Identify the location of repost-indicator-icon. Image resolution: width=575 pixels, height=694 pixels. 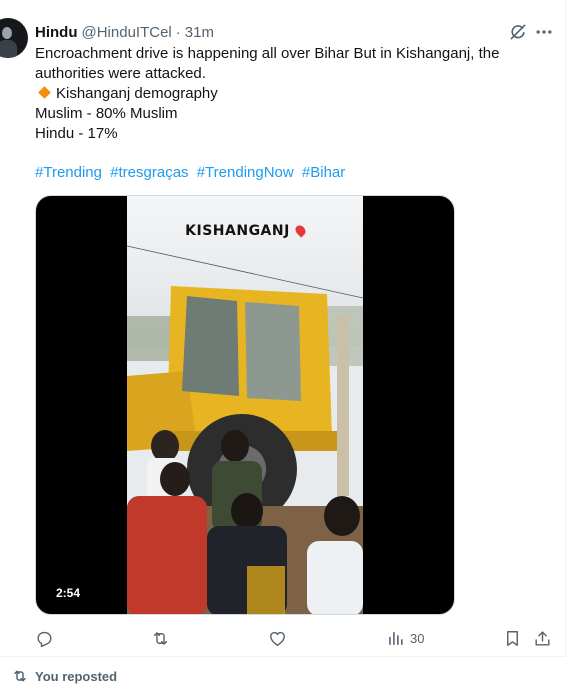
(20, 676).